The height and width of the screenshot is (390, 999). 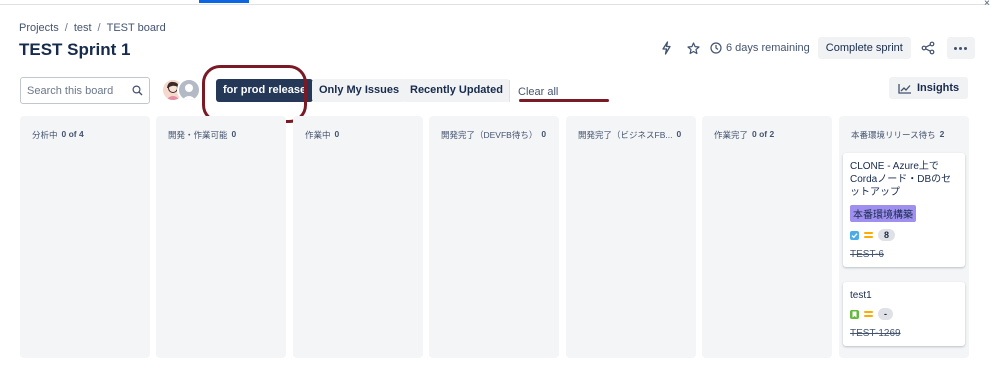 I want to click on task-checkbox-icon, so click(x=854, y=235).